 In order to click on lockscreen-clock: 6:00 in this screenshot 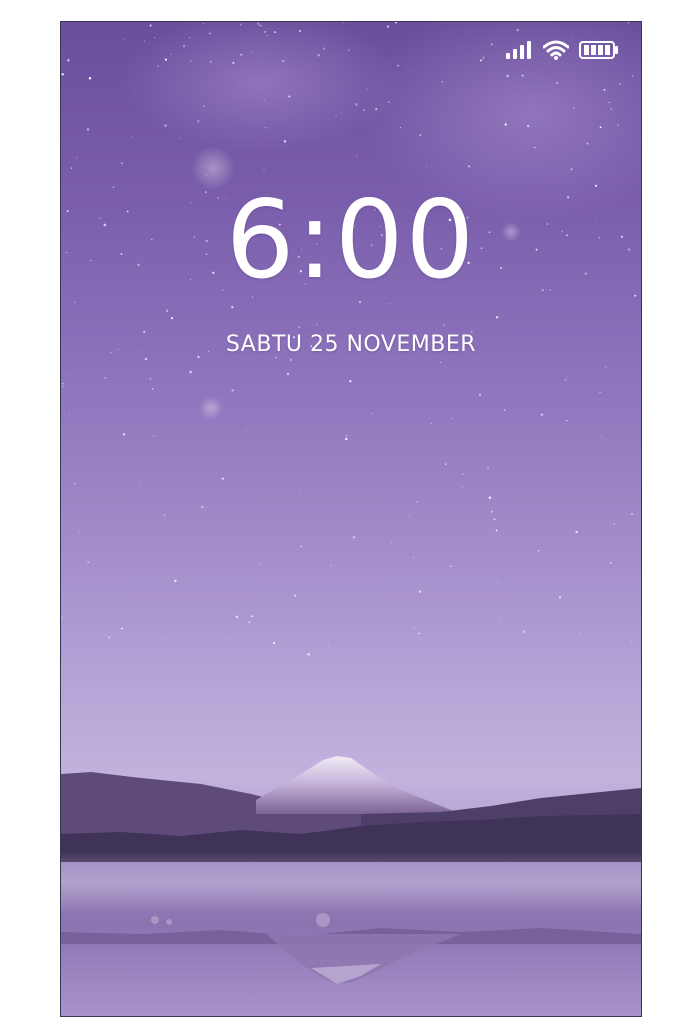, I will do `click(351, 240)`.